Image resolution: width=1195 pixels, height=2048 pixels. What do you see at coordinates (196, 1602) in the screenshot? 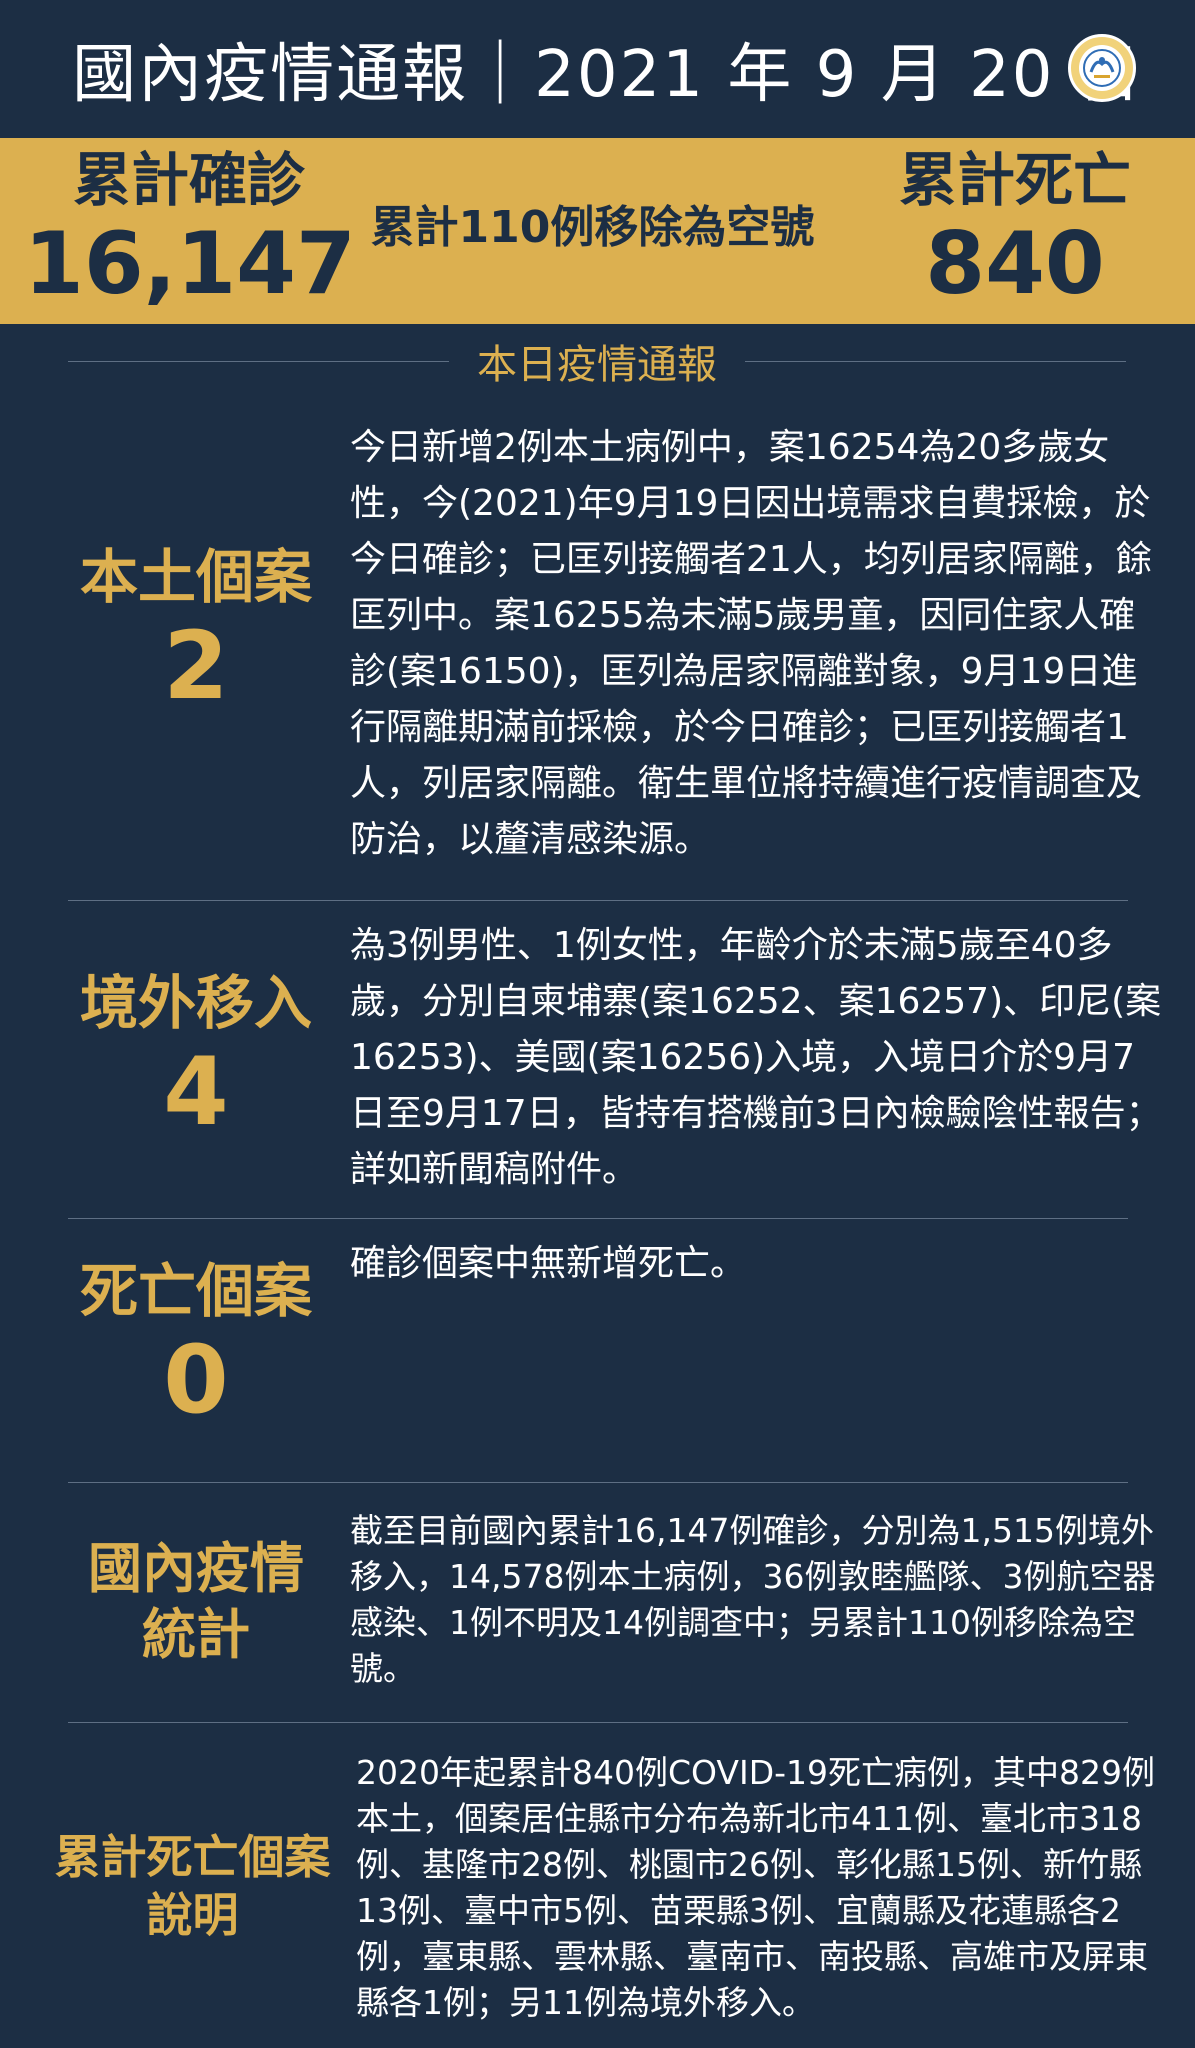
I see `domestic-stats-heading: 國內疫情 統計` at bounding box center [196, 1602].